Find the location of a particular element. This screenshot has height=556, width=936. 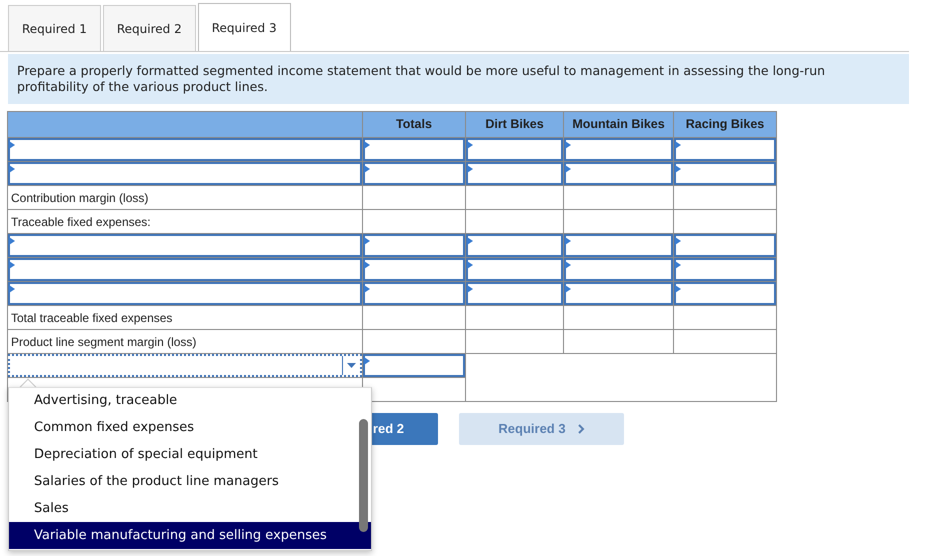

dropdown-option: Variable manufacturing and selling expenses is located at coordinates (190, 535).